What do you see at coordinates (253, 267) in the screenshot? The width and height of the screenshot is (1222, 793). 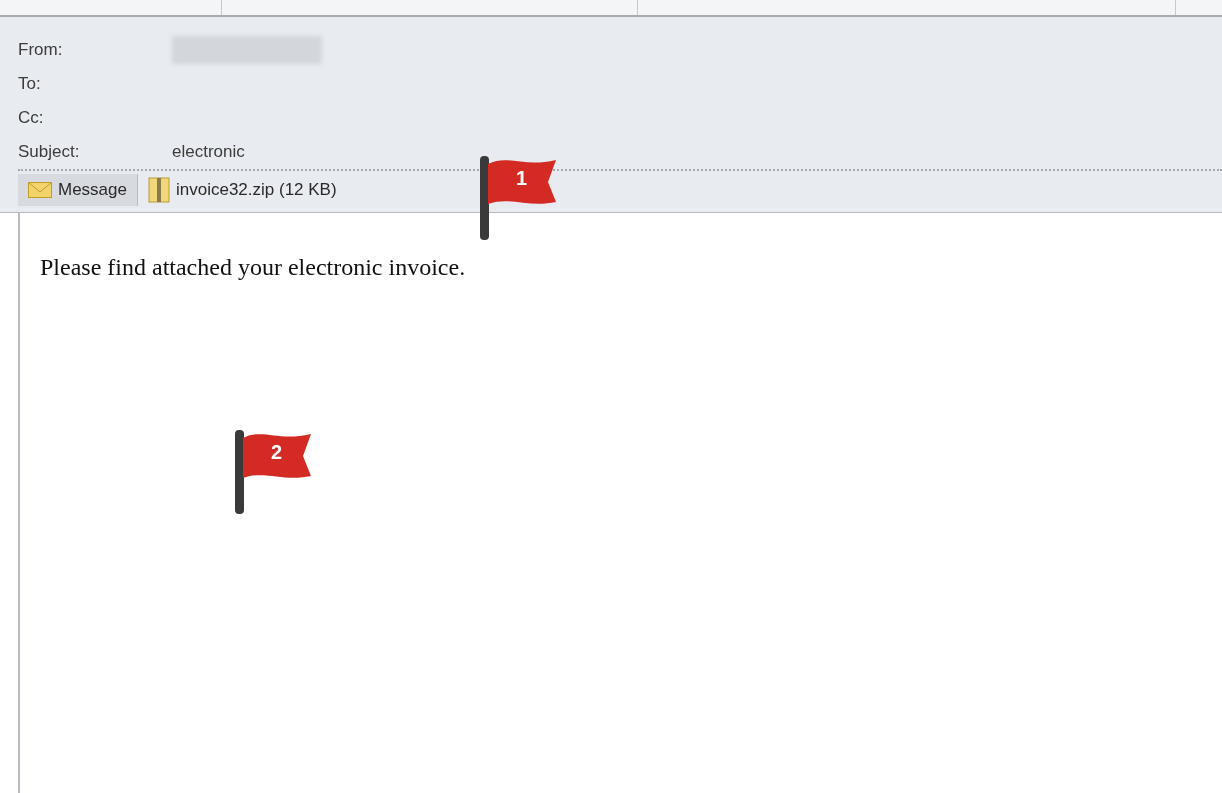 I see `body-text: Please find attached your electronic invoice.` at bounding box center [253, 267].